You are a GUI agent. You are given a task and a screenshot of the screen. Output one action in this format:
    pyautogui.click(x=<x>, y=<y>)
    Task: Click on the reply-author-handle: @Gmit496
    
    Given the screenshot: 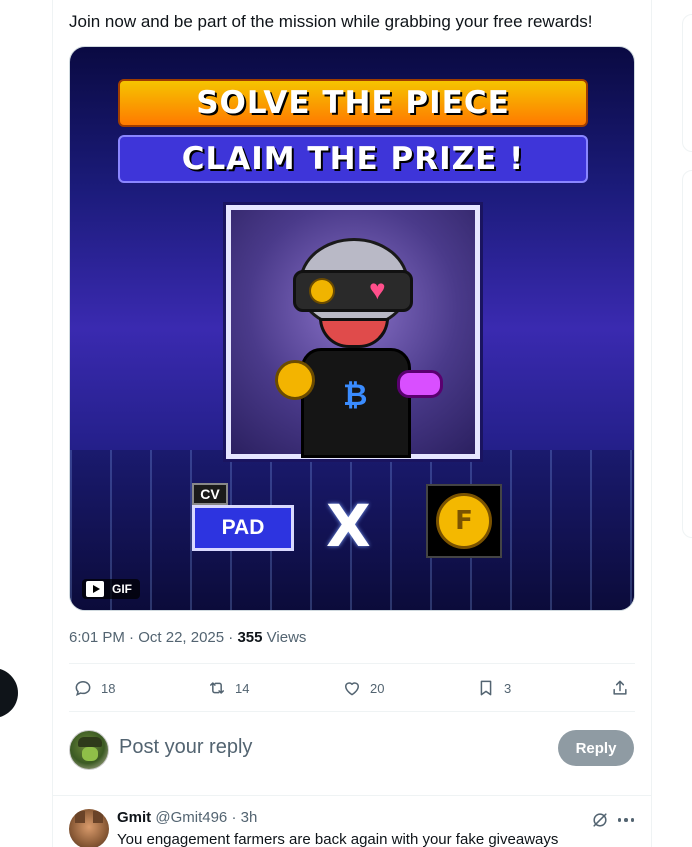 What is the action you would take?
    pyautogui.click(x=191, y=817)
    